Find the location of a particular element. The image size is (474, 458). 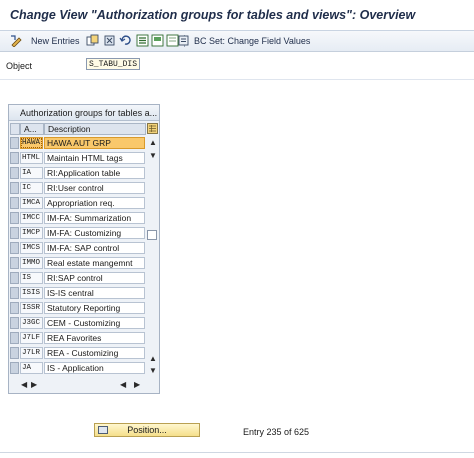

code-cell: JA is located at coordinates (31, 368).